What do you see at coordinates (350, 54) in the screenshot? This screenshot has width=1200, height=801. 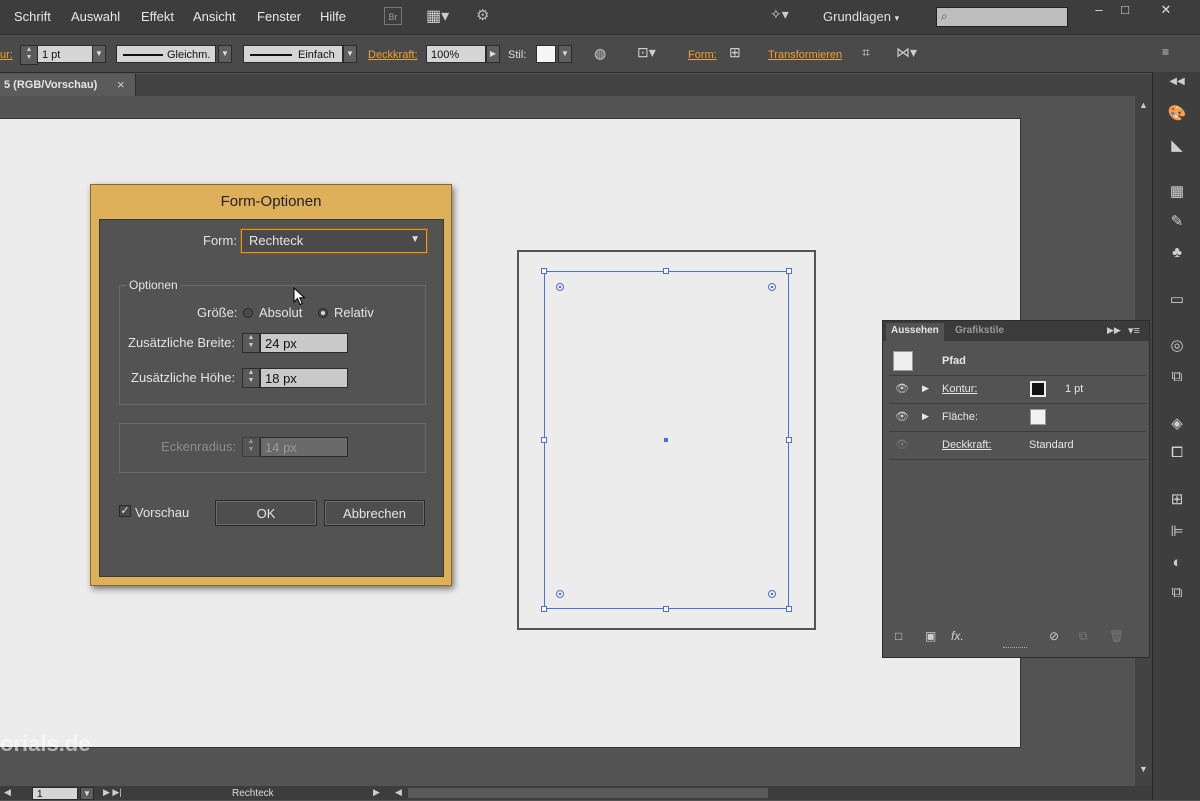 I see `brush-dropdown: ▼` at bounding box center [350, 54].